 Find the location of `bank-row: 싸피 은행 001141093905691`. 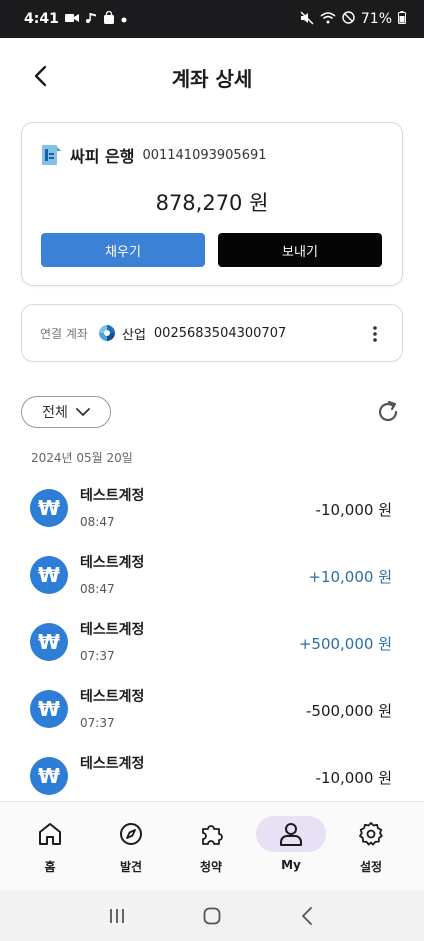

bank-row: 싸피 은행 001141093905691 is located at coordinates (153, 155).